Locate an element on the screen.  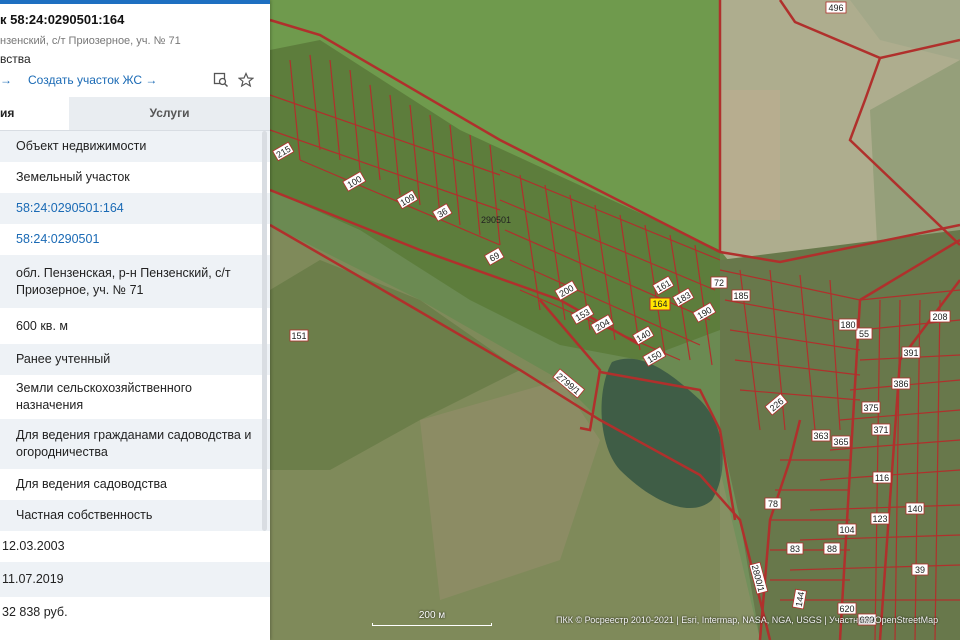
map-search-icon is located at coordinates (221, 81).